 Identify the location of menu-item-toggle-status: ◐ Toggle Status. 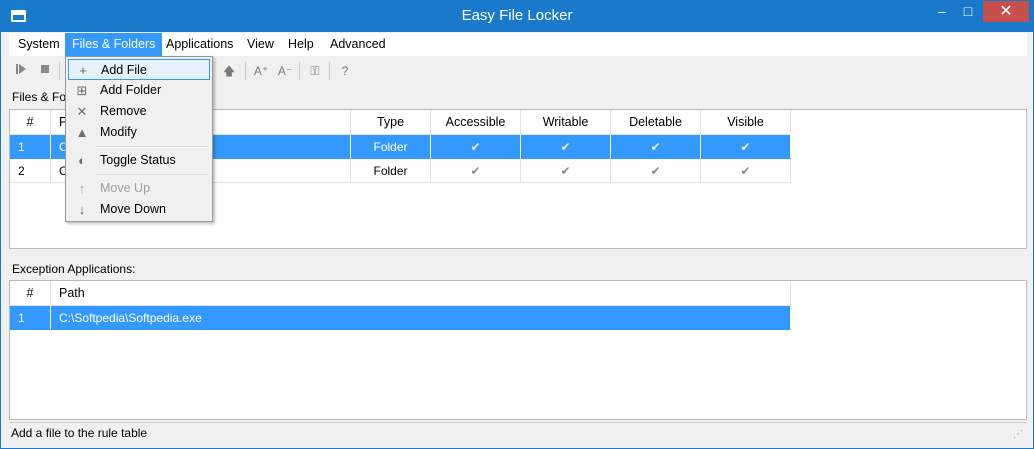
(139, 160).